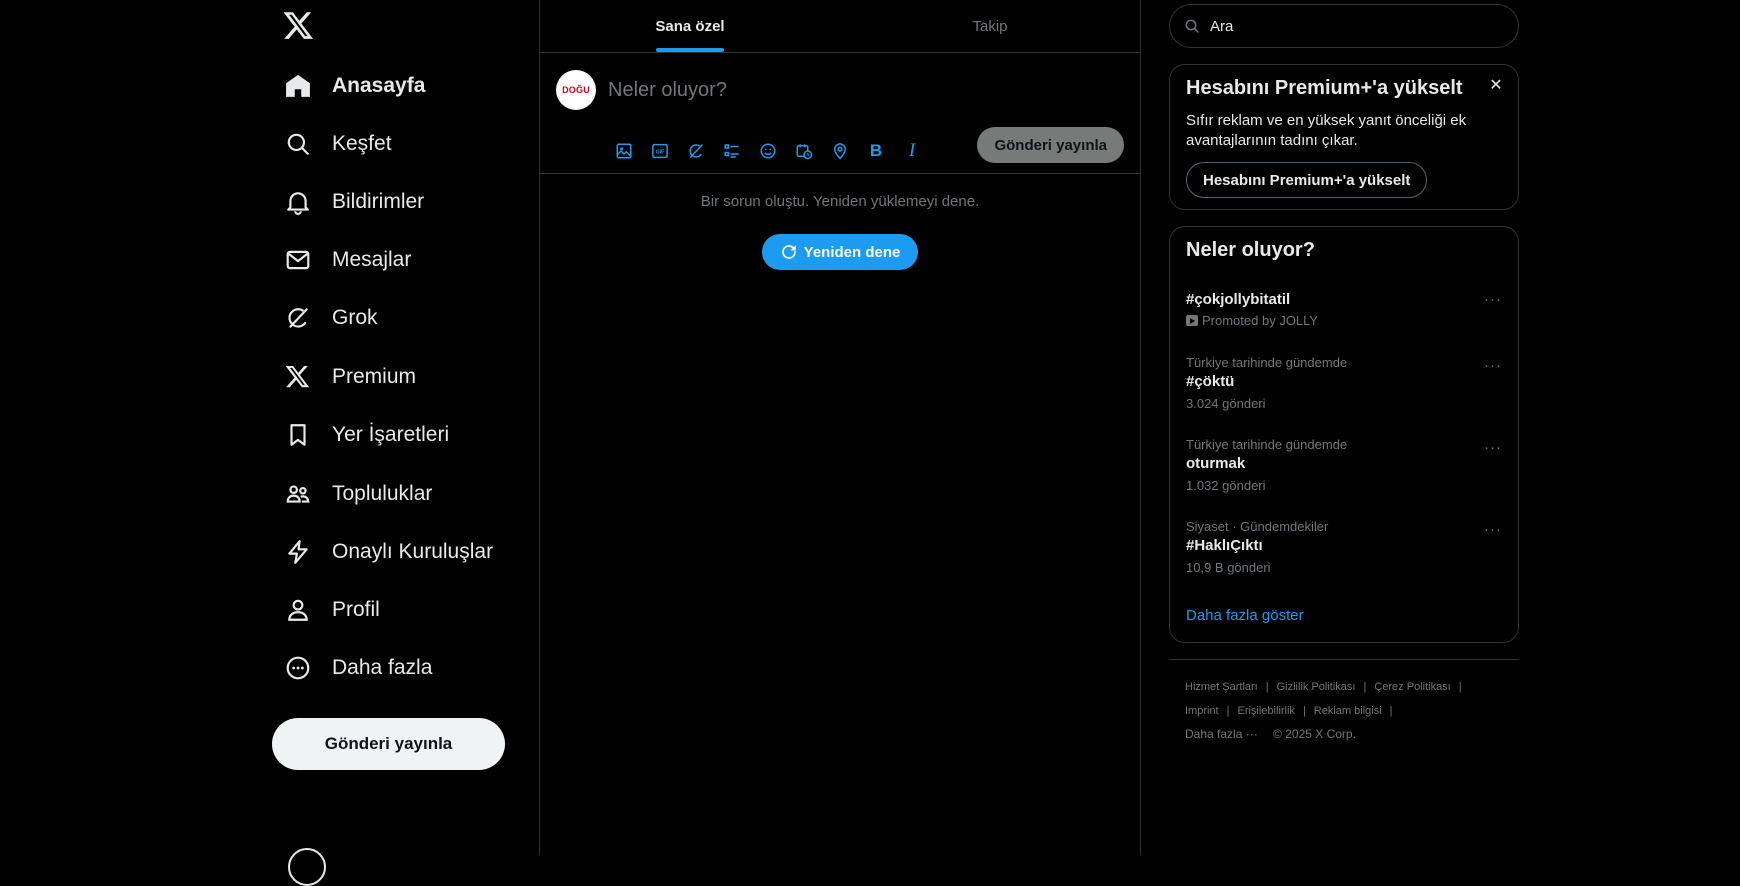 This screenshot has width=1740, height=886. I want to click on tab-label: Sana özel, so click(690, 26).